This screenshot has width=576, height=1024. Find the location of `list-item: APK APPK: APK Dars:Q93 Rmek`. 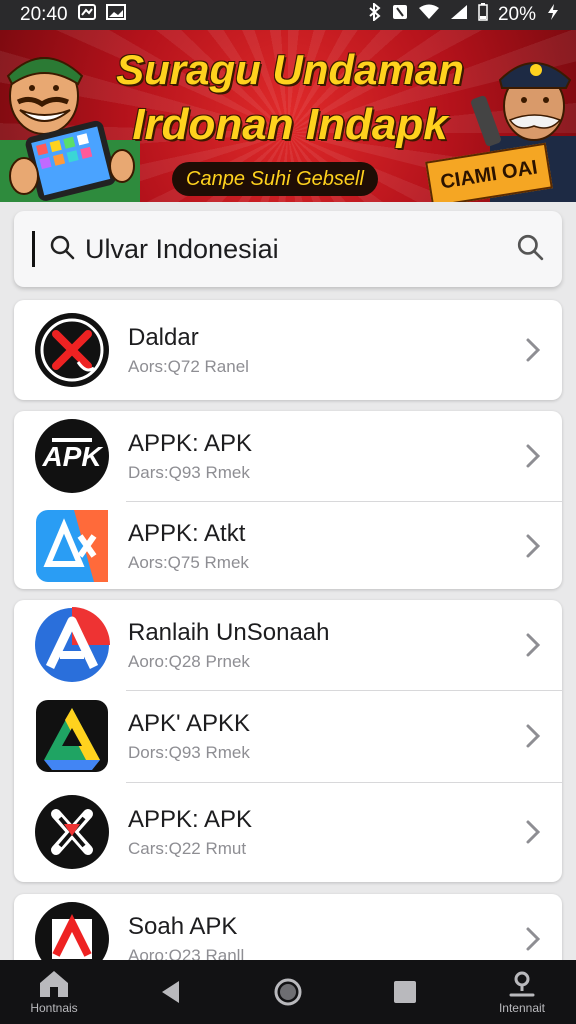

list-item: APK APPK: APK Dars:Q93 Rmek is located at coordinates (288, 456).